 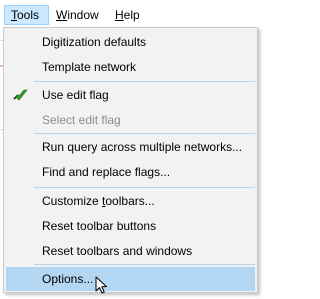 What do you see at coordinates (103, 286) in the screenshot?
I see `mouse-pointer-icon` at bounding box center [103, 286].